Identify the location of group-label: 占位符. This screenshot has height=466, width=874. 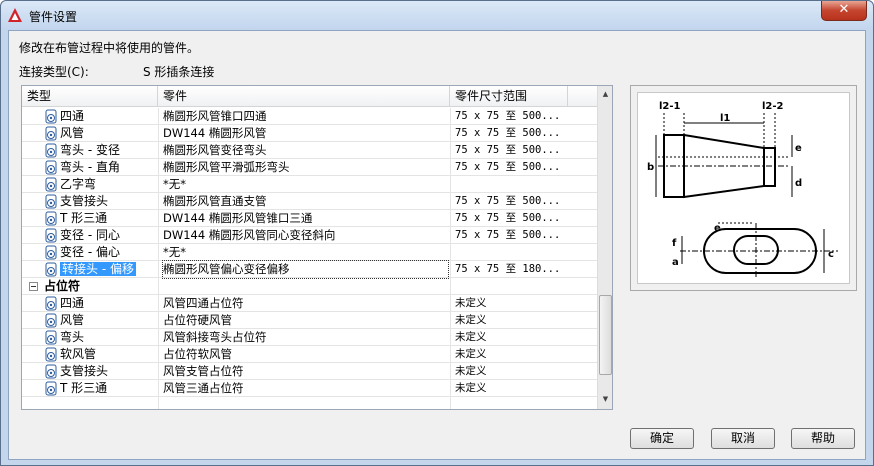
(62, 286).